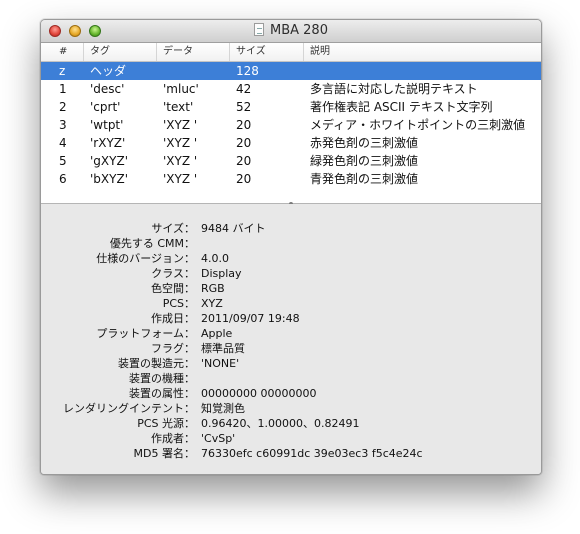 This screenshot has height=534, width=580. What do you see at coordinates (162, 393) in the screenshot?
I see `detail-label: 装置の属性：` at bounding box center [162, 393].